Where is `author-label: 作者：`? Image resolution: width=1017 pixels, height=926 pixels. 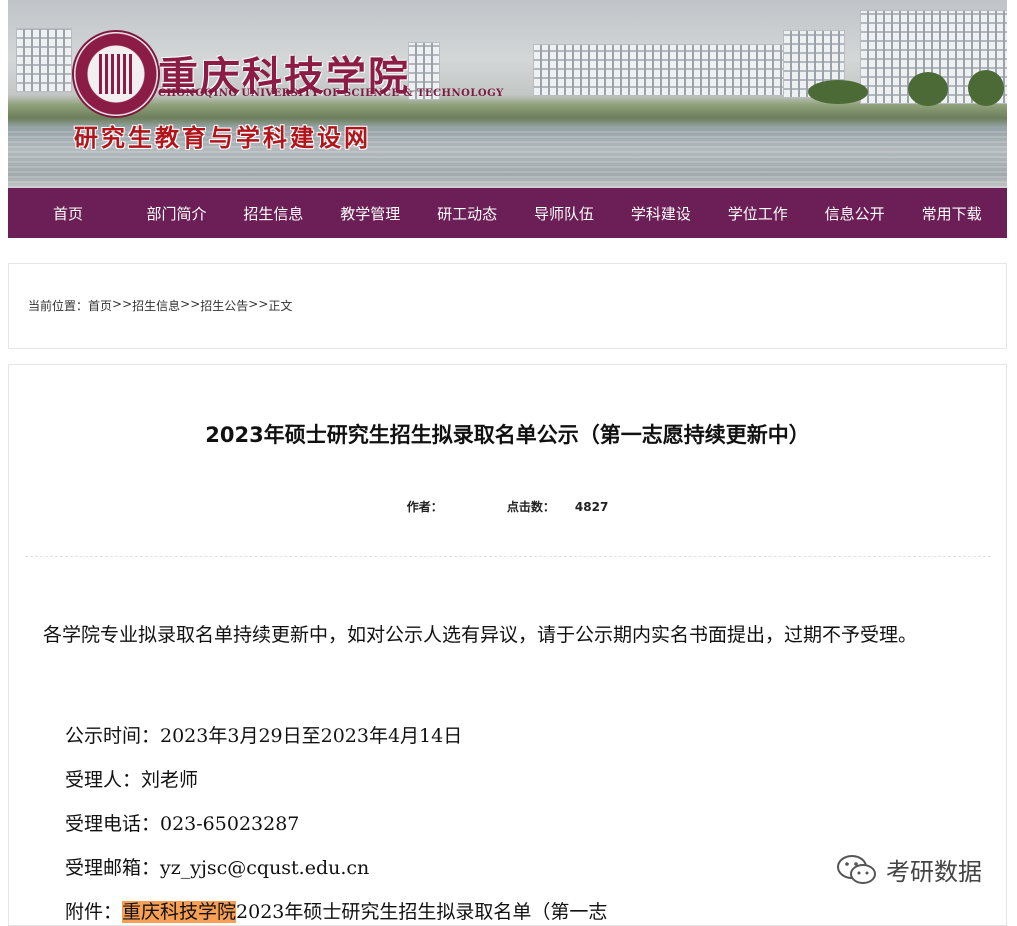 author-label: 作者： is located at coordinates (424, 507).